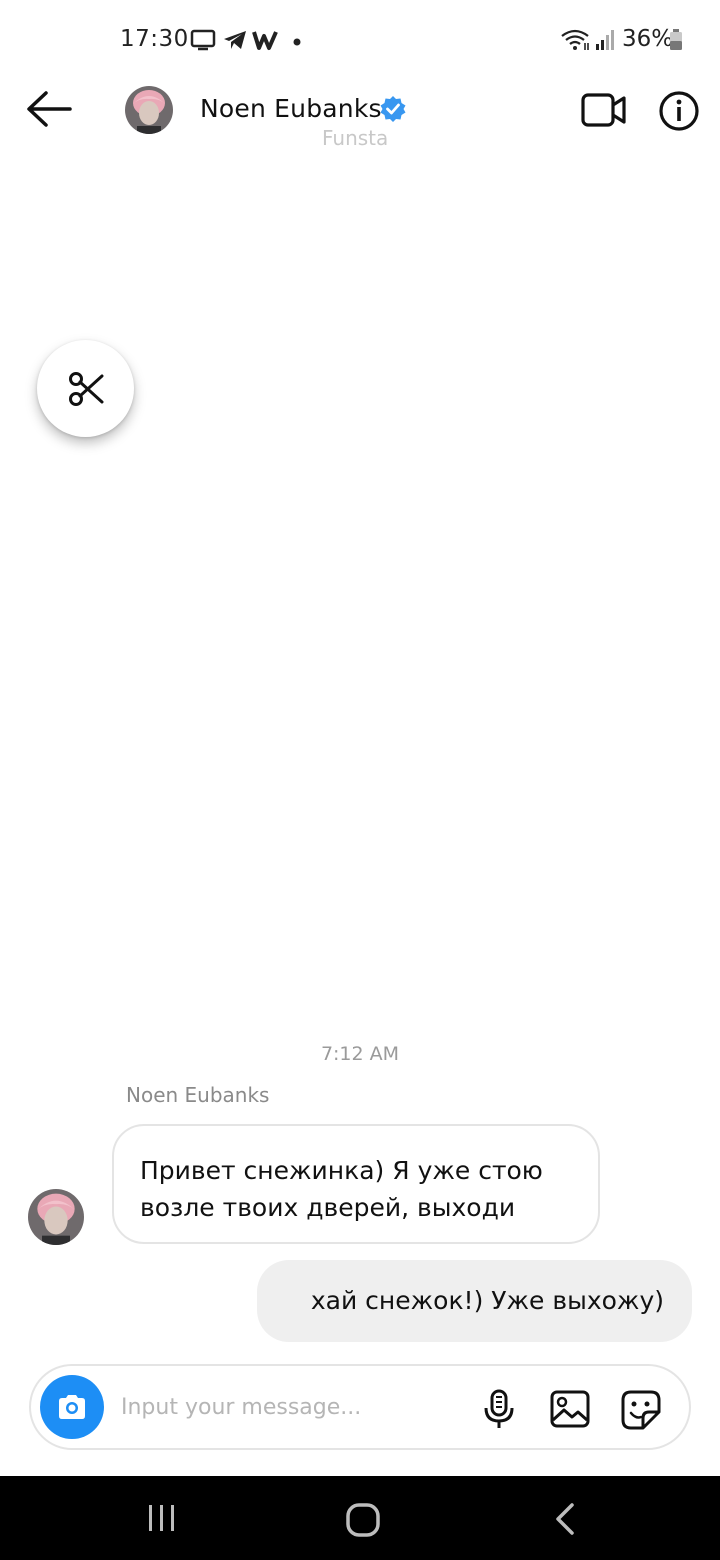  I want to click on message-composer, so click(360, 1407).